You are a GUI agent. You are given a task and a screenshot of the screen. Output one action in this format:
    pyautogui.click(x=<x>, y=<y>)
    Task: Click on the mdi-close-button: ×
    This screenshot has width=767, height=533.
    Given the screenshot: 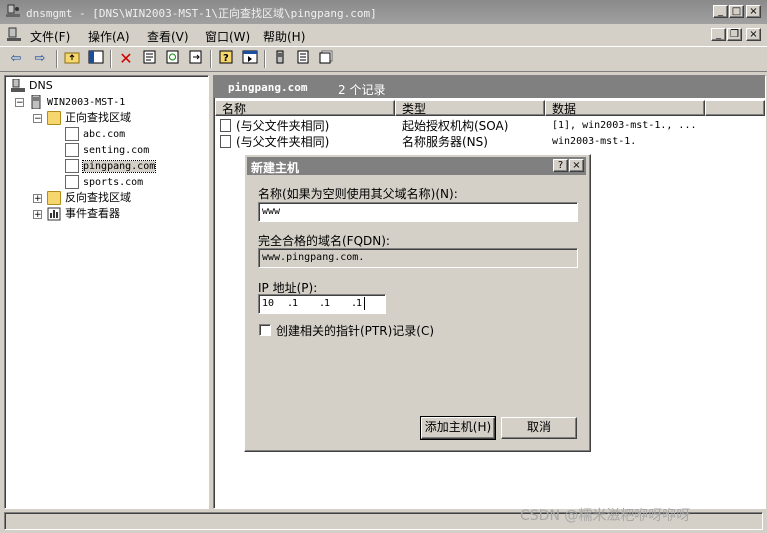 What is the action you would take?
    pyautogui.click(x=753, y=34)
    